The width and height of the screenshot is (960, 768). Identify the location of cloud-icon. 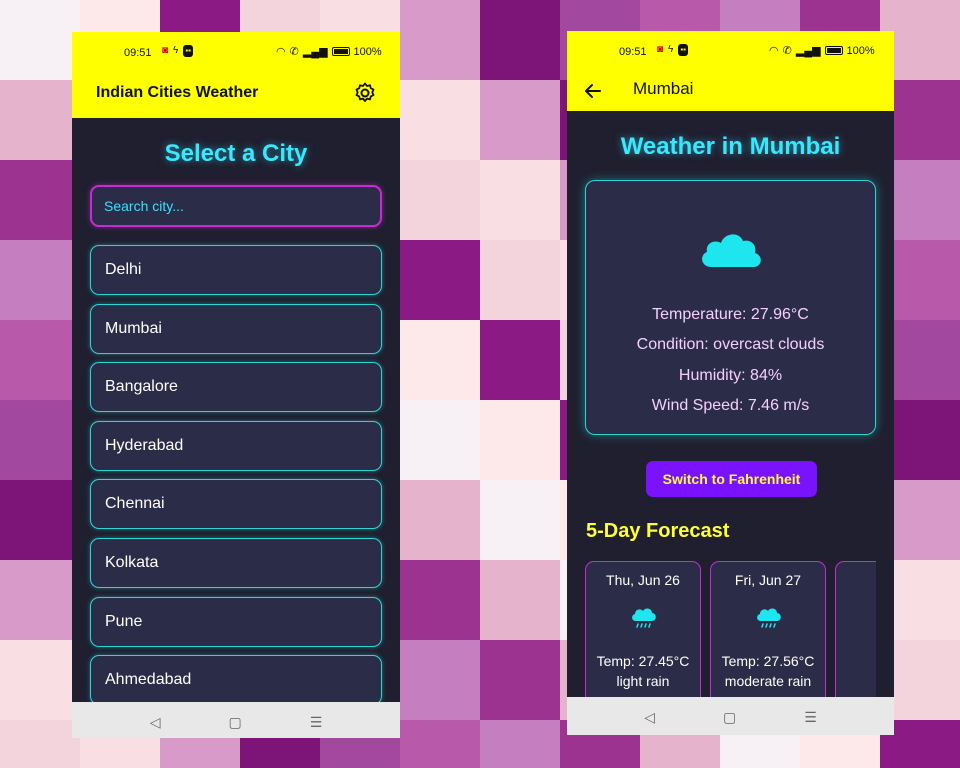
(731, 250).